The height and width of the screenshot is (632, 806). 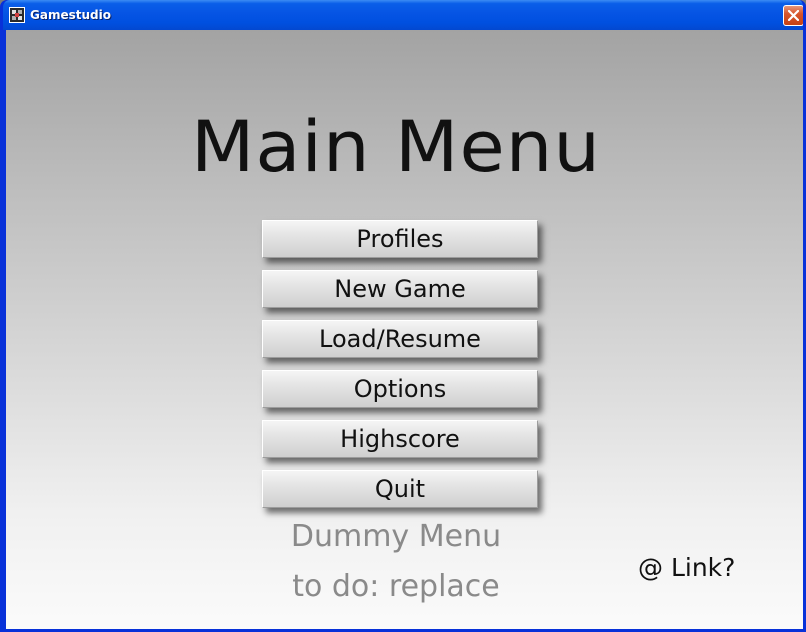 What do you see at coordinates (403, 15) in the screenshot?
I see `title-bar: Gamestudio` at bounding box center [403, 15].